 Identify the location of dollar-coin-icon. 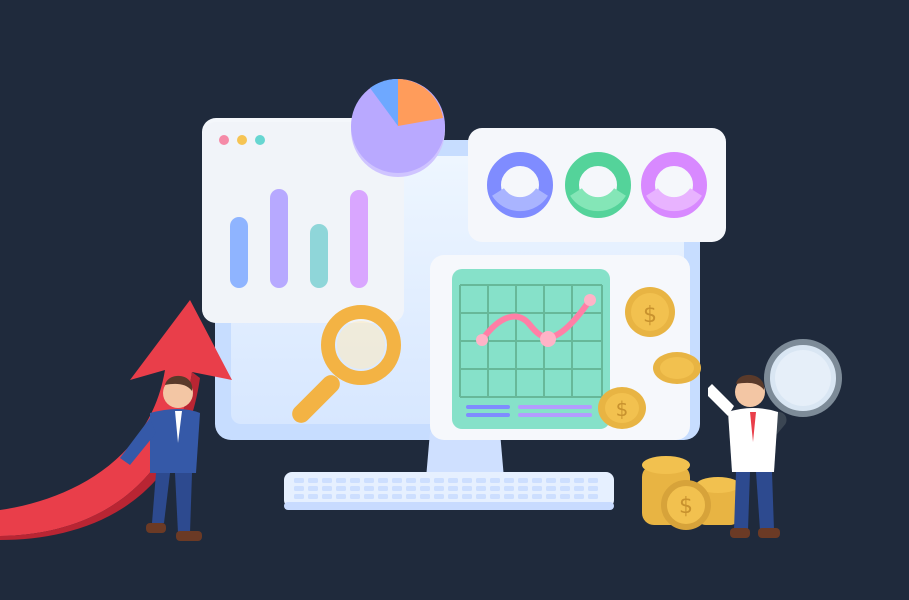
(677, 368).